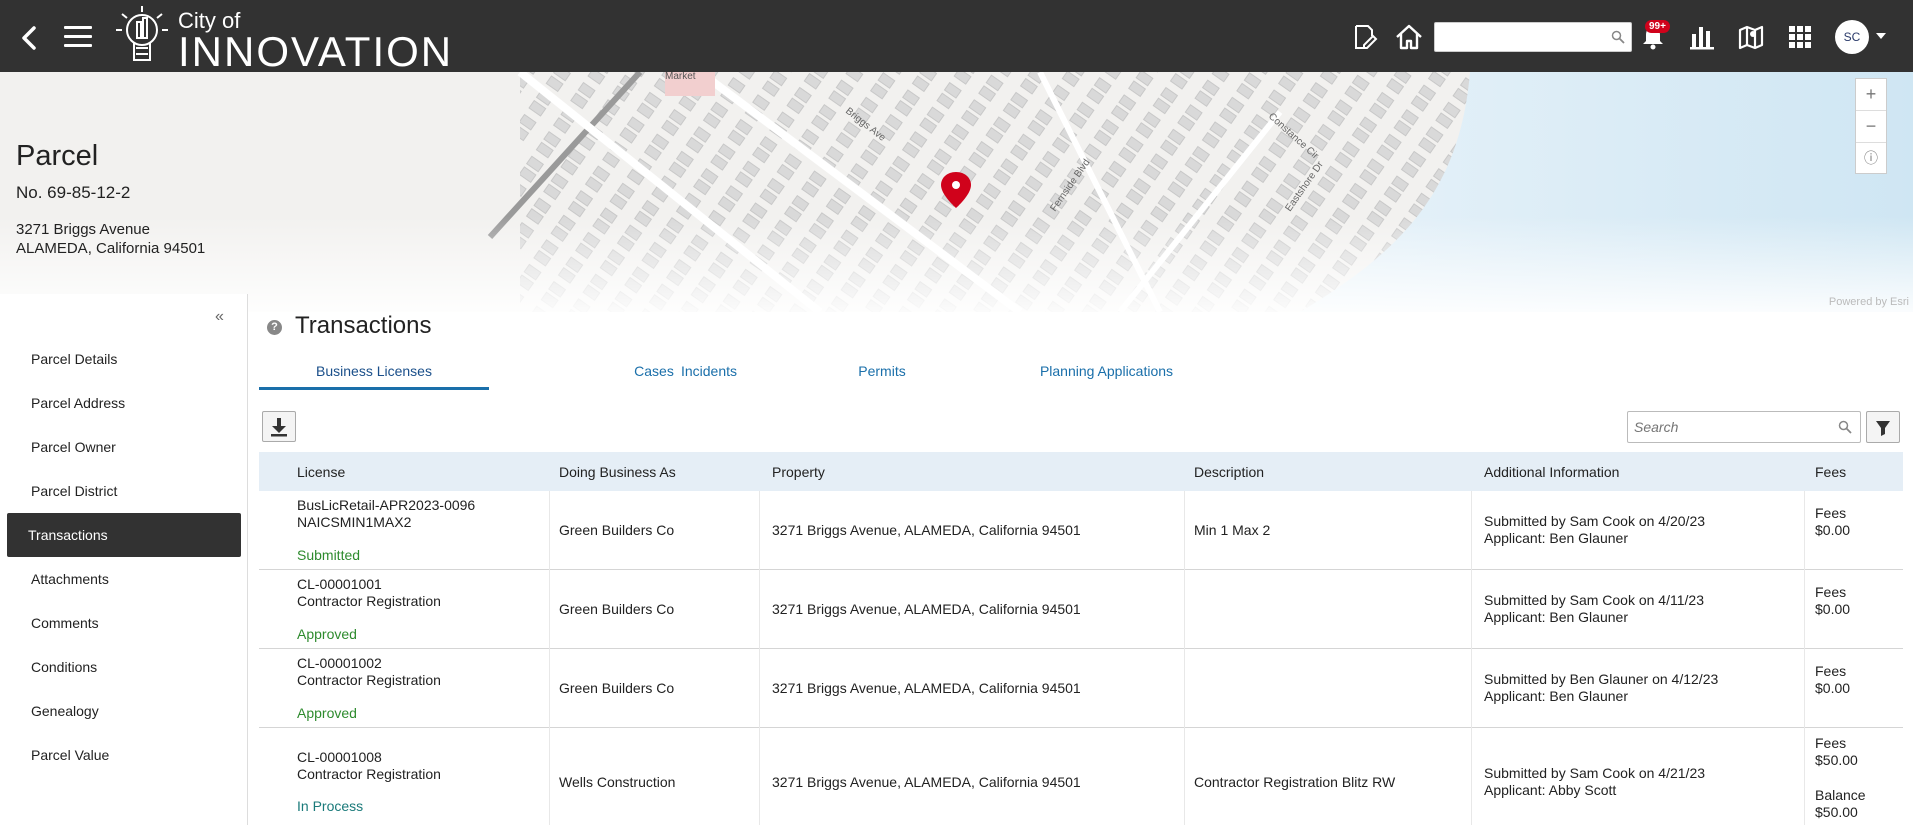 The width and height of the screenshot is (1913, 825). Describe the element at coordinates (1364, 37) in the screenshot. I see `edit-document-icon` at that location.